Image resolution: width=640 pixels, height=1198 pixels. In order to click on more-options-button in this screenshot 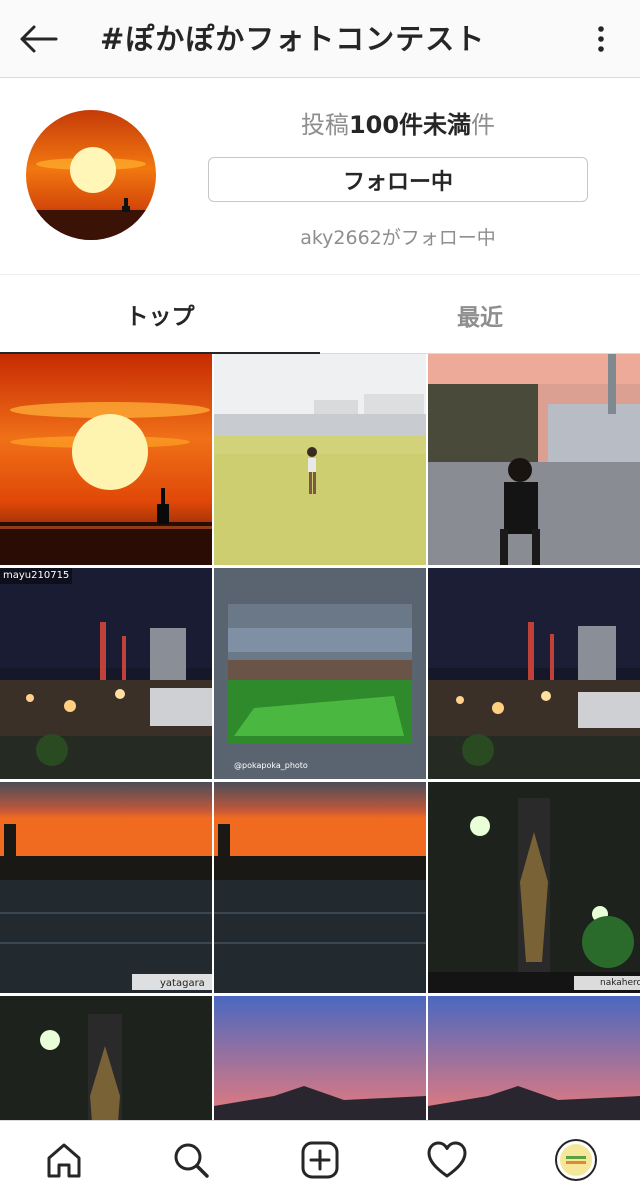, I will do `click(601, 39)`.